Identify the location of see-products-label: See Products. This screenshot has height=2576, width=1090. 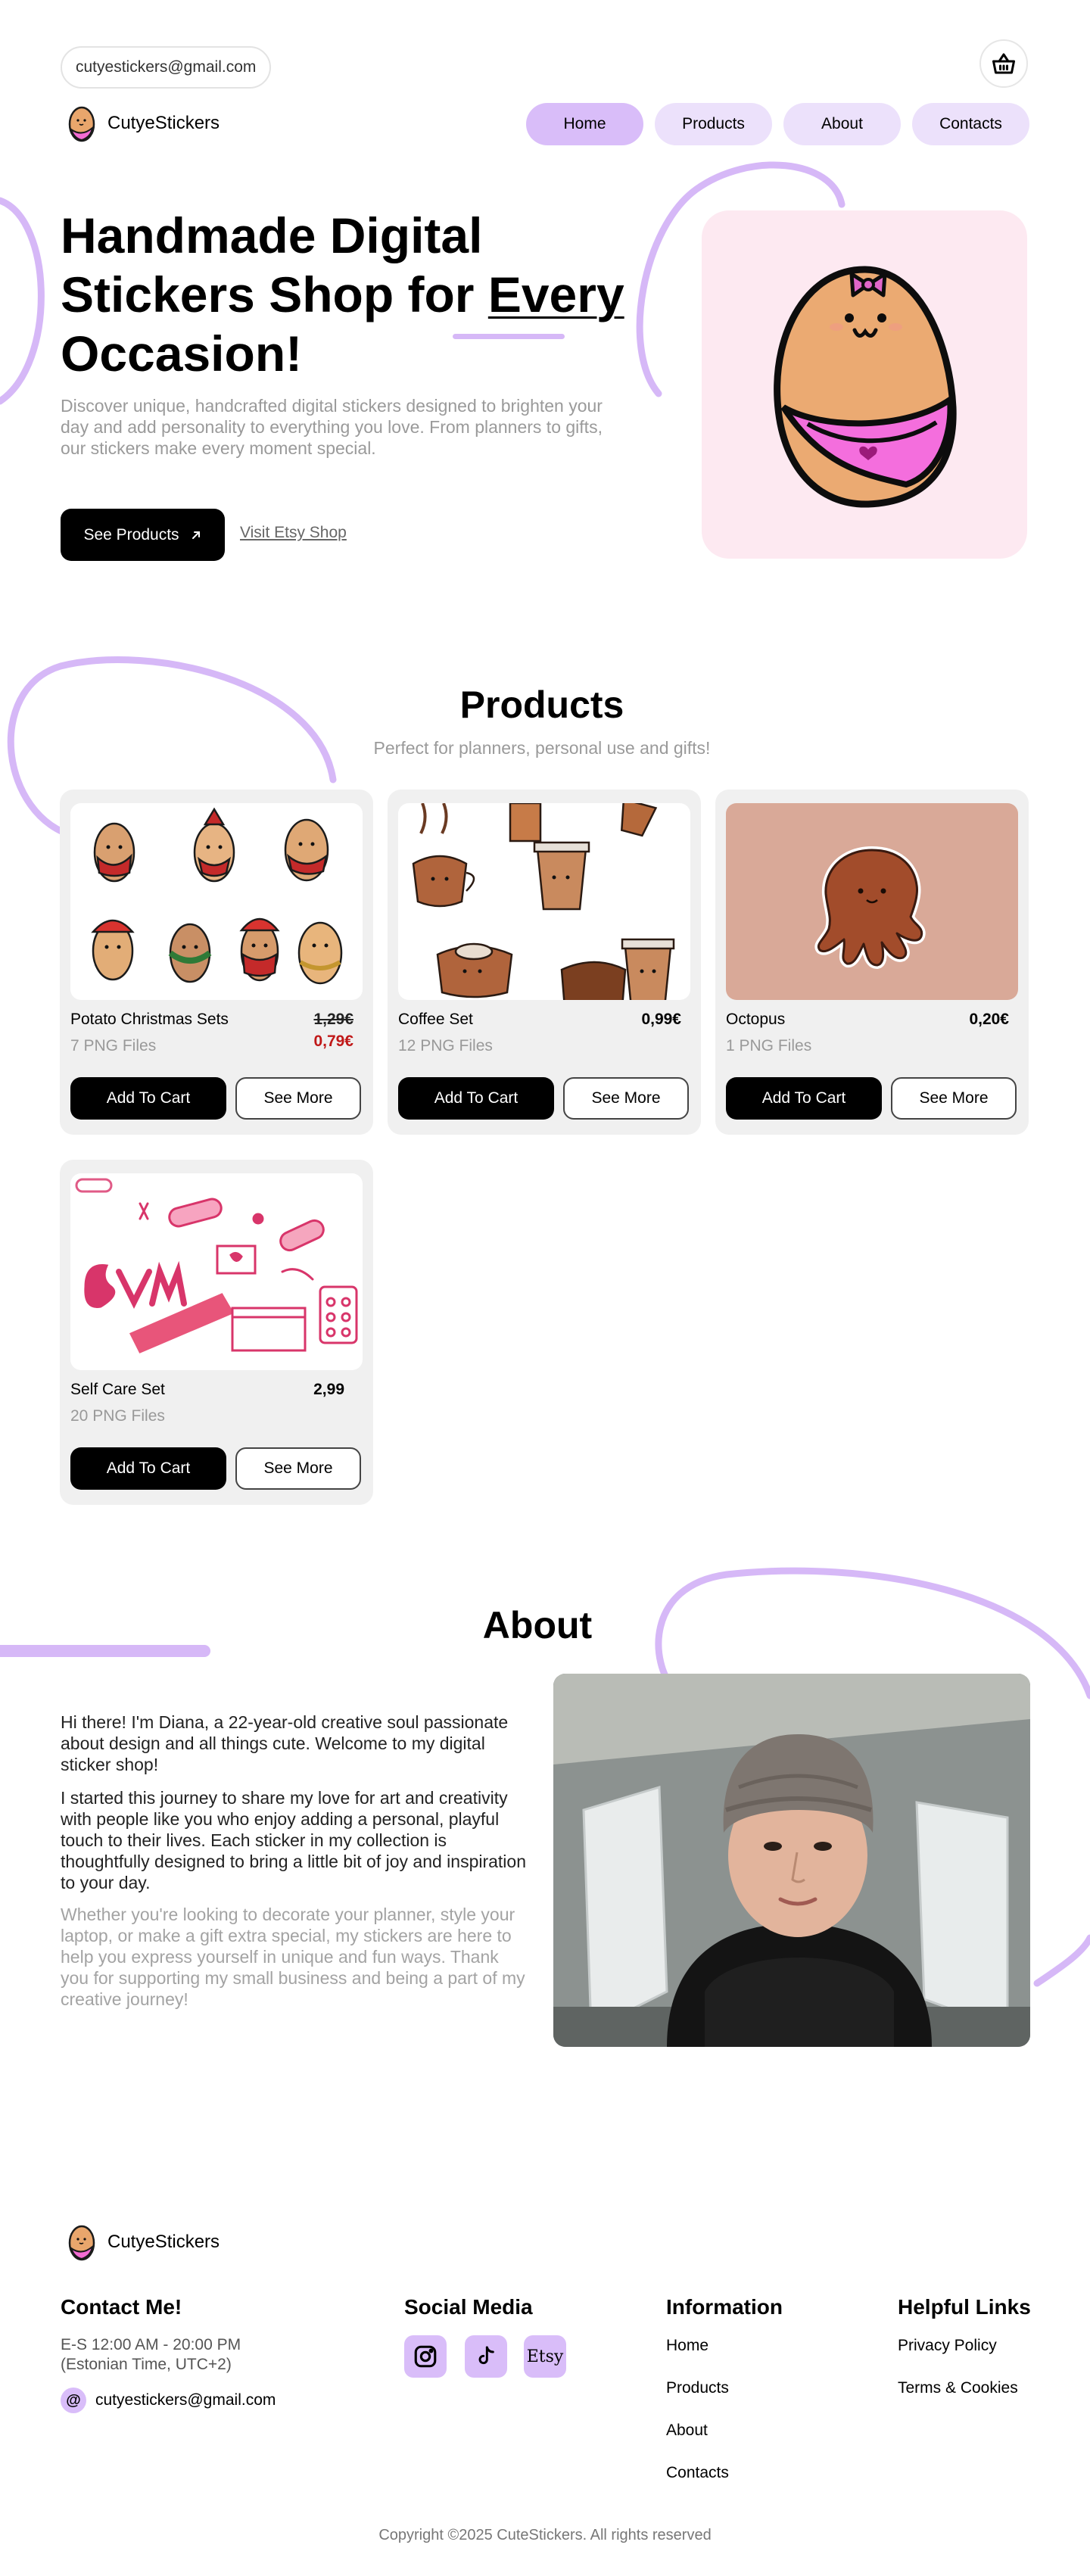
(131, 534).